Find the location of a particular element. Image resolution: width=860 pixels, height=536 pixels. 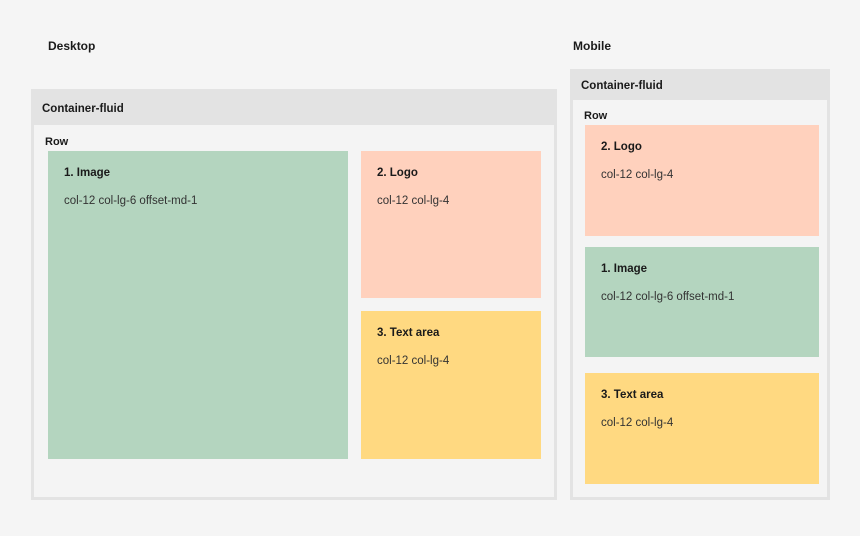

desktop-row-label: Row is located at coordinates (57, 142).